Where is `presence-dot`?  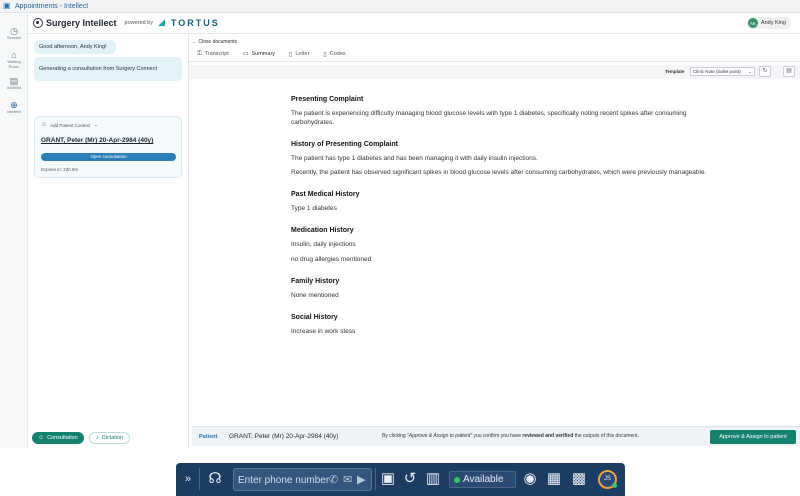 presence-dot is located at coordinates (614, 485).